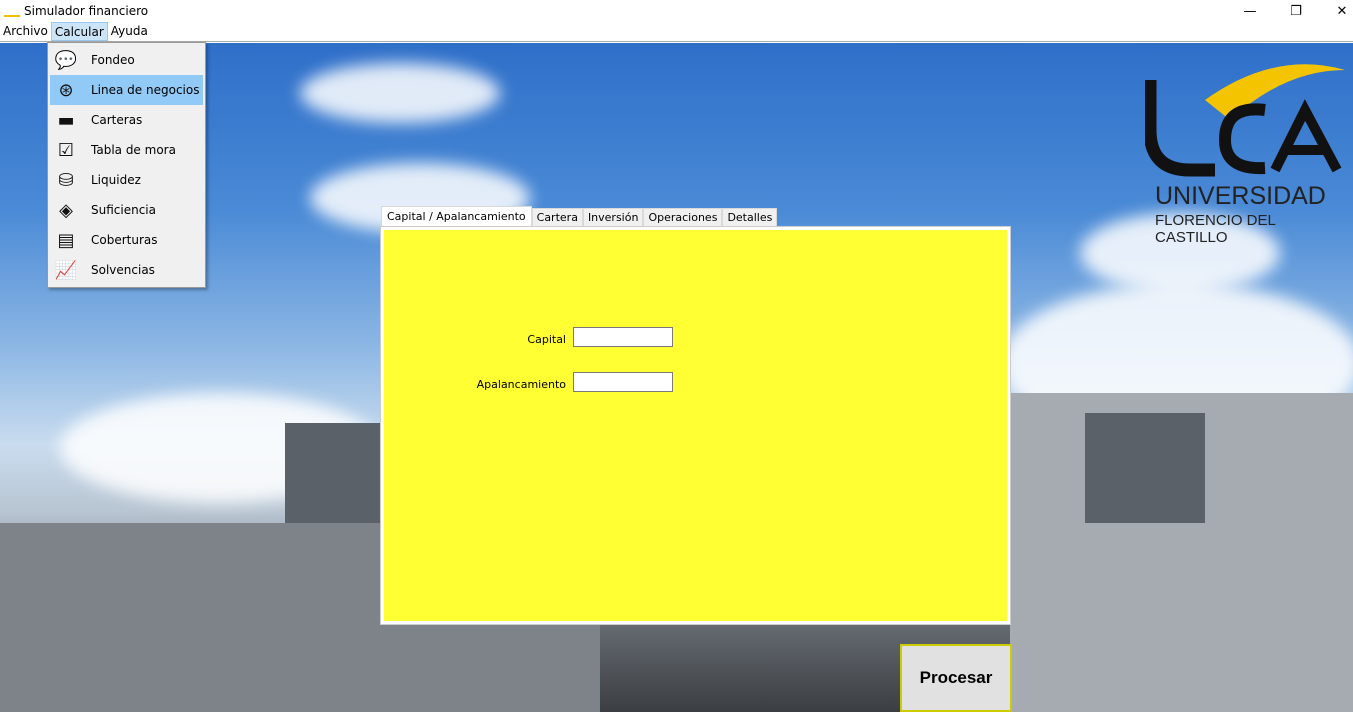 The height and width of the screenshot is (712, 1353). Describe the element at coordinates (1296, 11) in the screenshot. I see `restore-button: ❐` at that location.